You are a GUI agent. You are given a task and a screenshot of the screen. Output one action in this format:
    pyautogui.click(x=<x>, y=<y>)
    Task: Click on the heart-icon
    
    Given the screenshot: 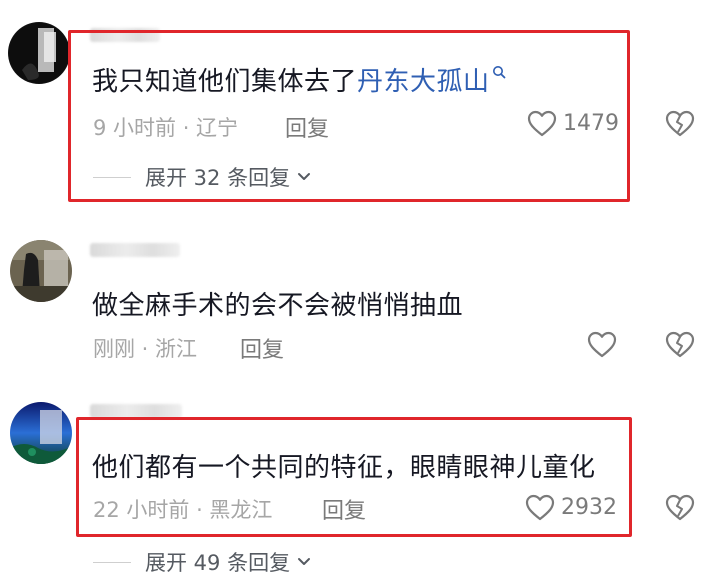 What is the action you would take?
    pyautogui.click(x=602, y=344)
    